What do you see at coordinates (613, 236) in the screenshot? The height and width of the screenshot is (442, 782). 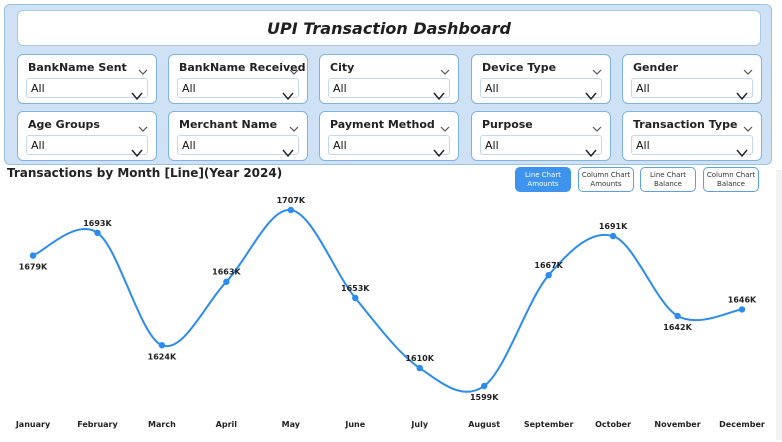 I see `data-point-october` at bounding box center [613, 236].